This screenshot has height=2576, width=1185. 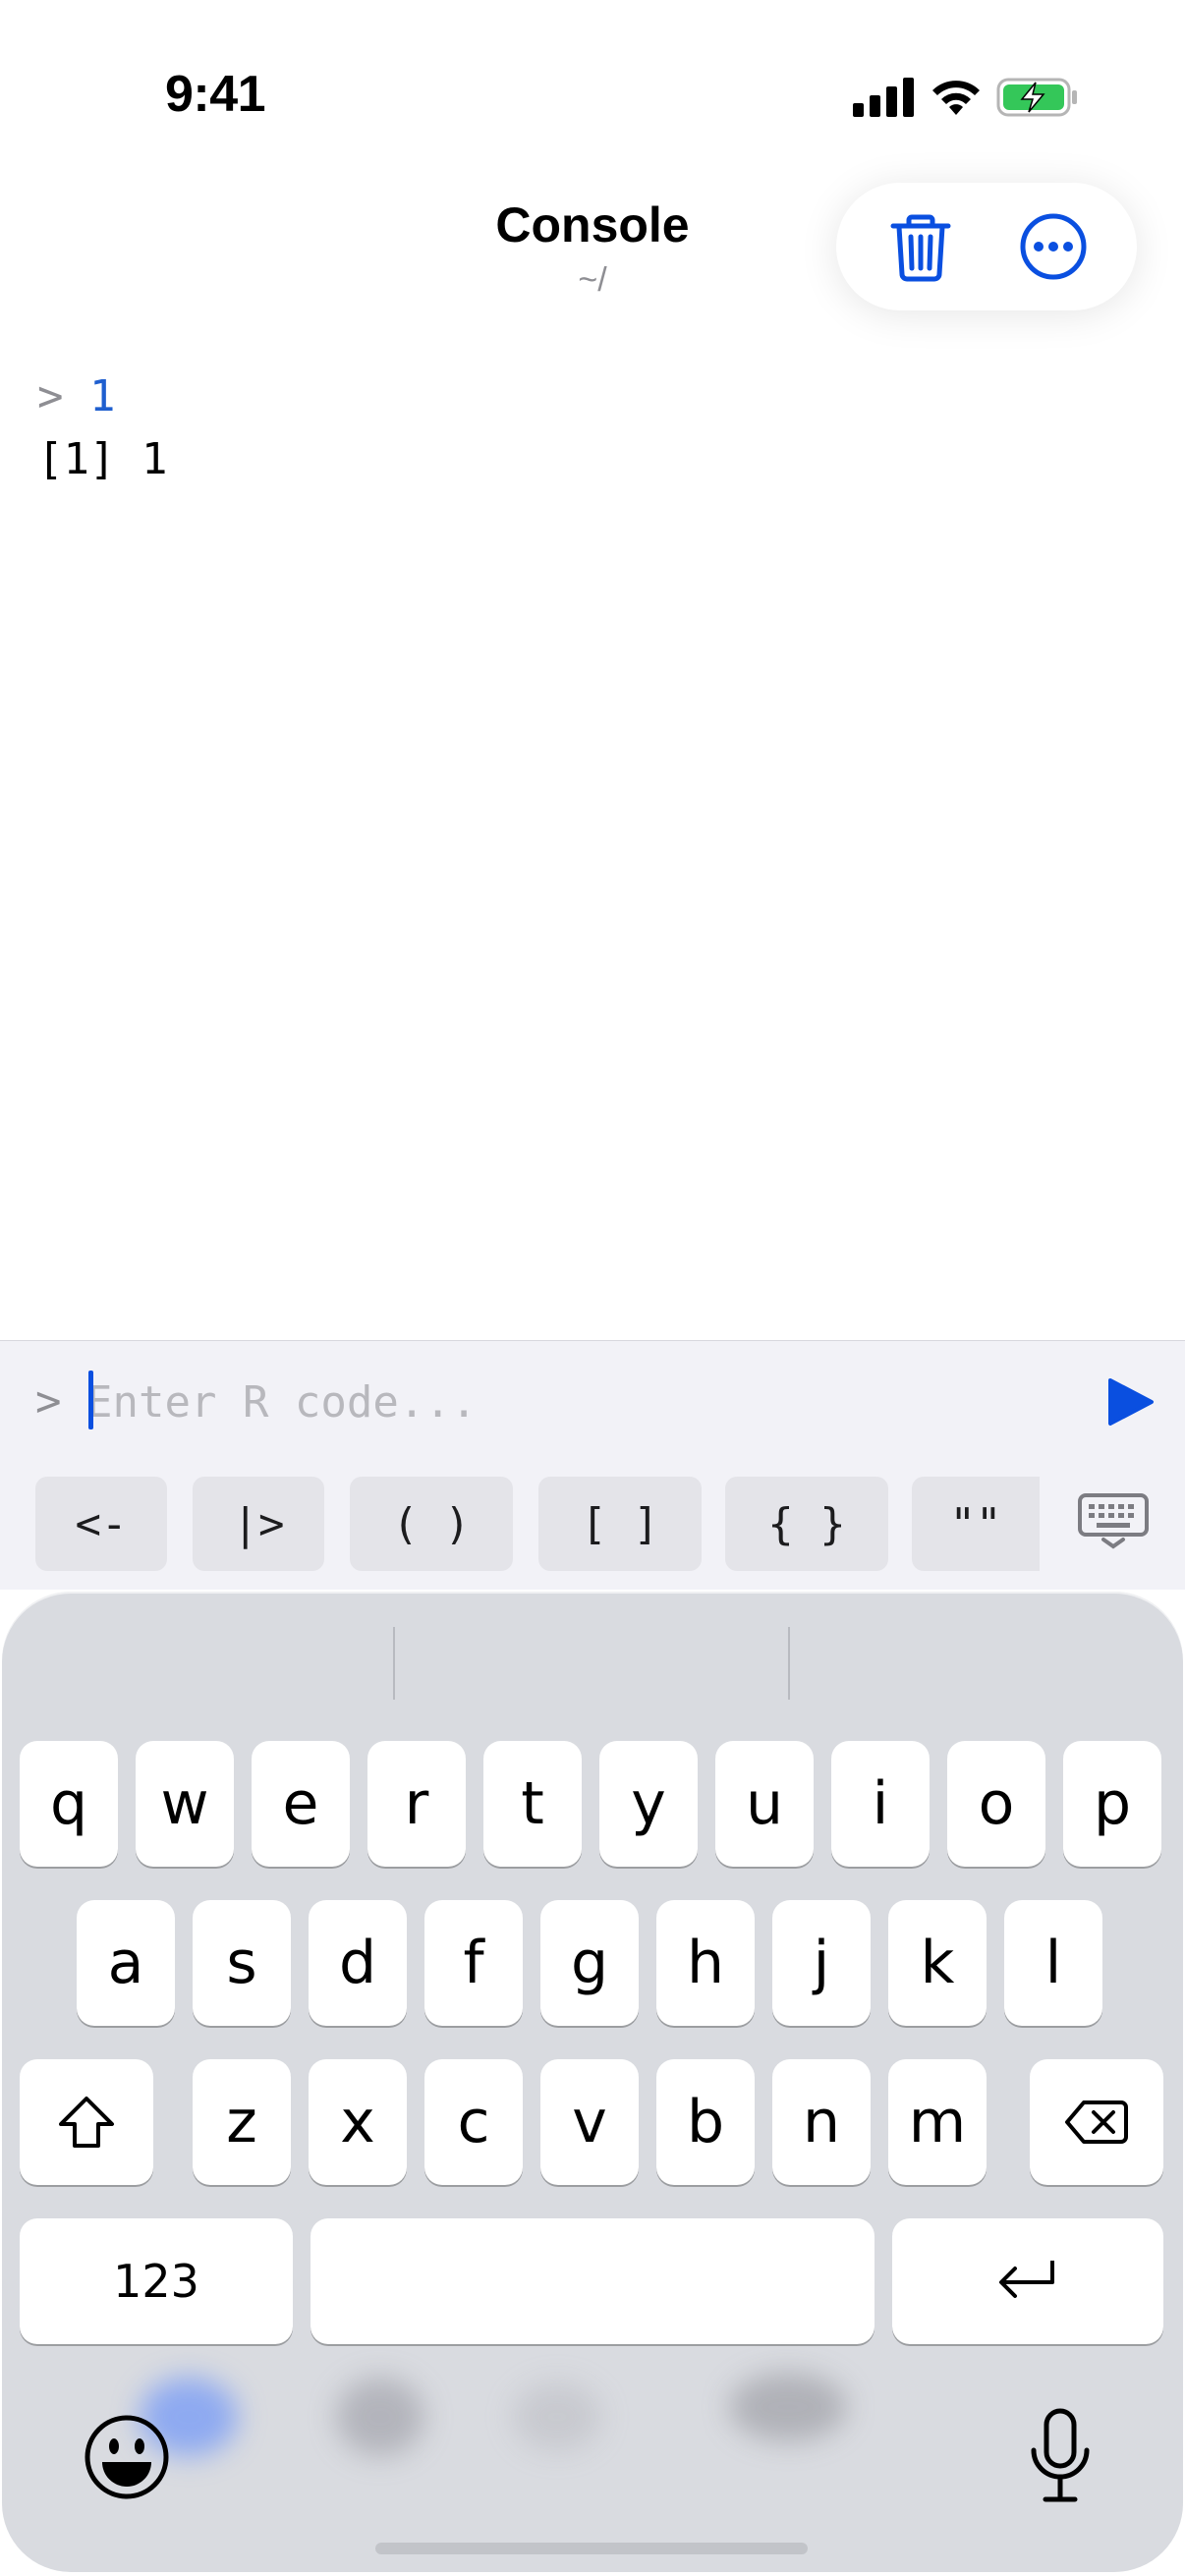 What do you see at coordinates (821, 2122) in the screenshot?
I see `key-n: n` at bounding box center [821, 2122].